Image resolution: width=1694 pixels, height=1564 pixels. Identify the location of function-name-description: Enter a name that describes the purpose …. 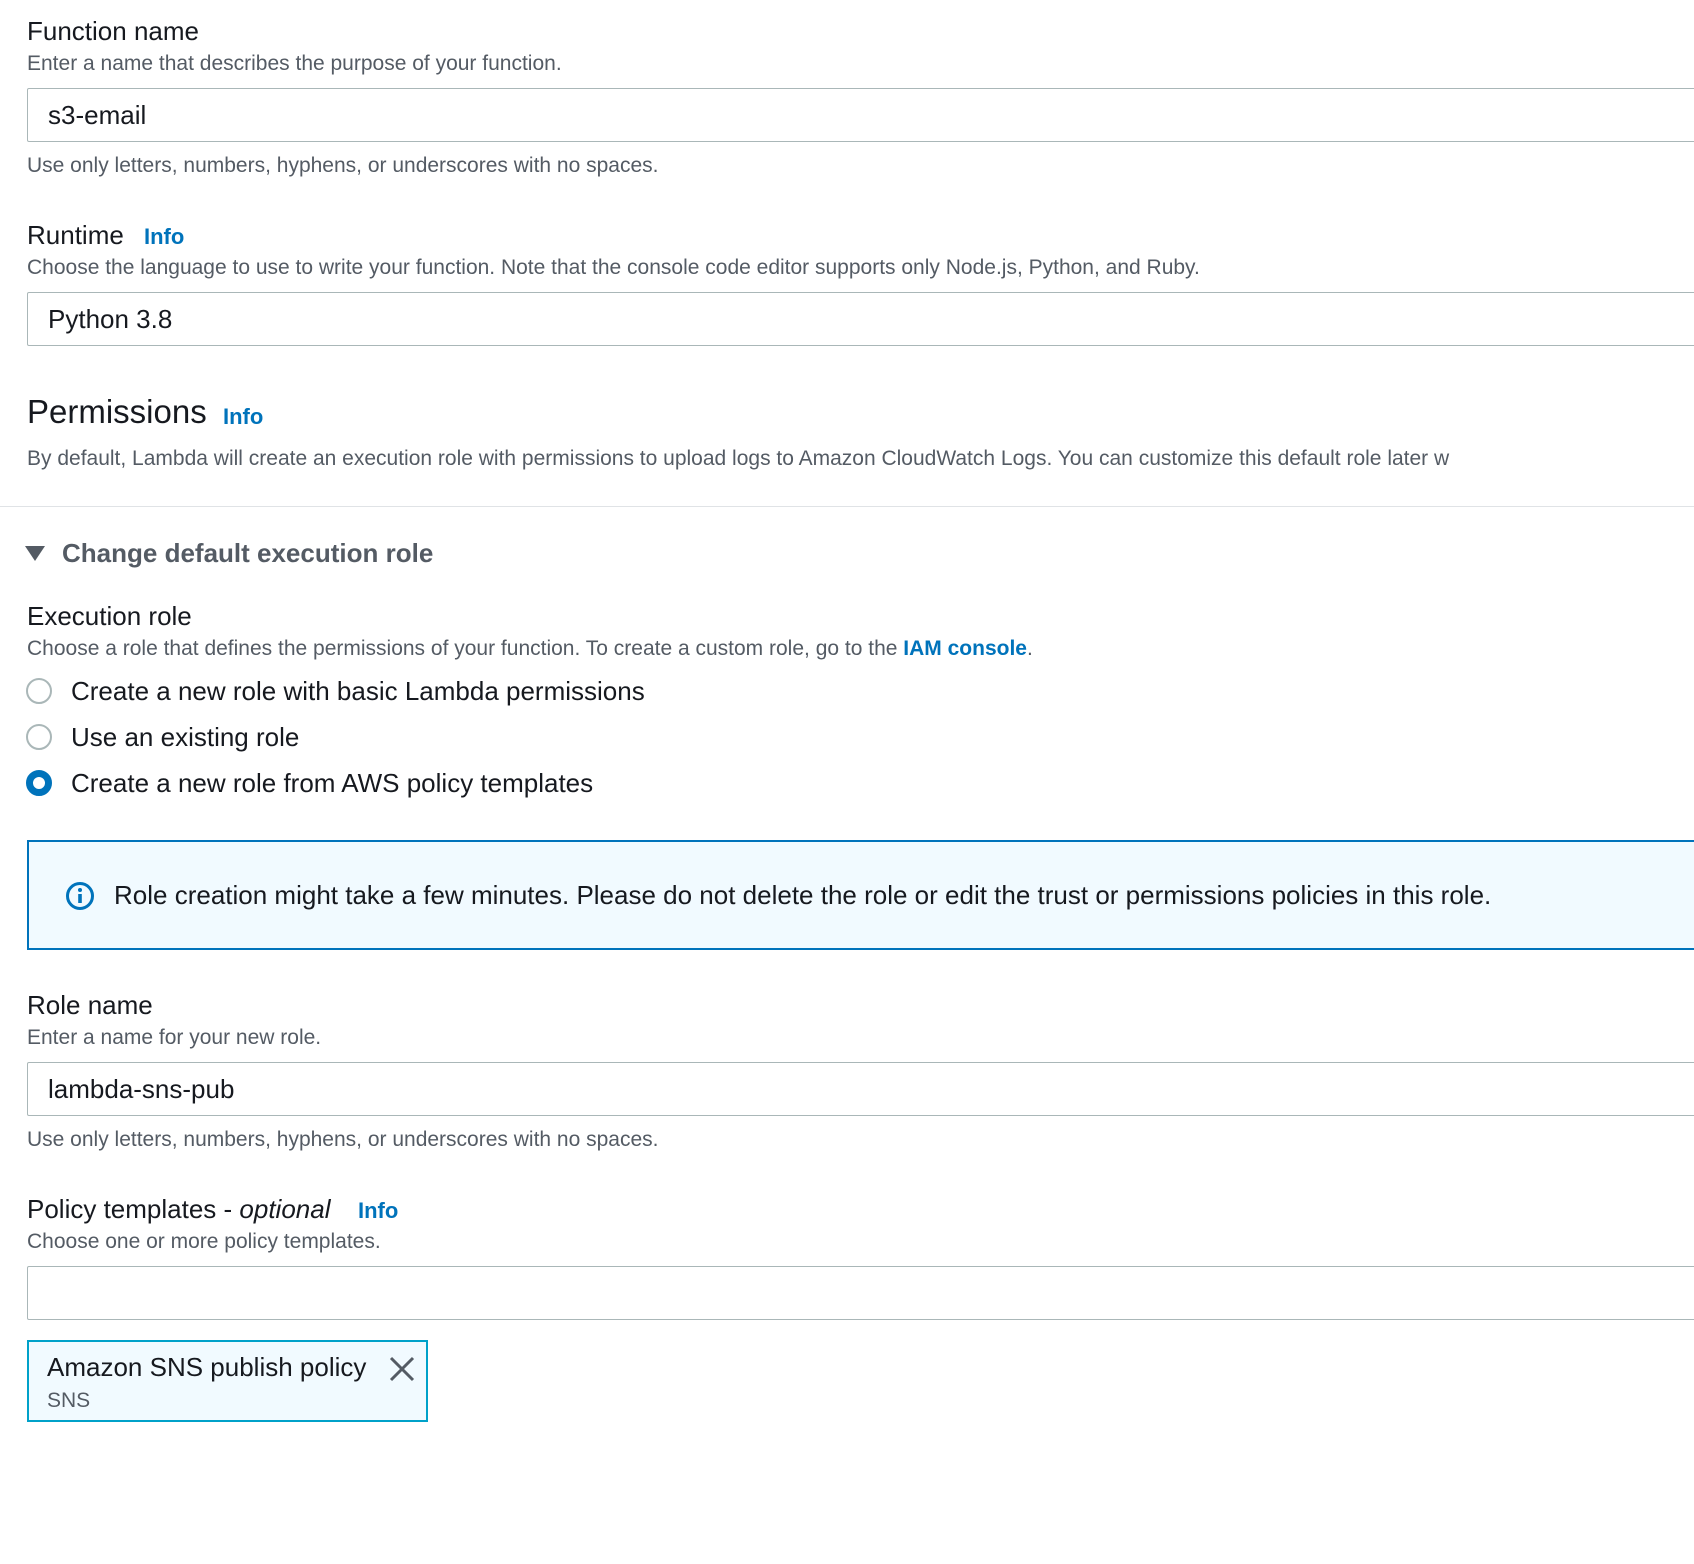
(294, 63).